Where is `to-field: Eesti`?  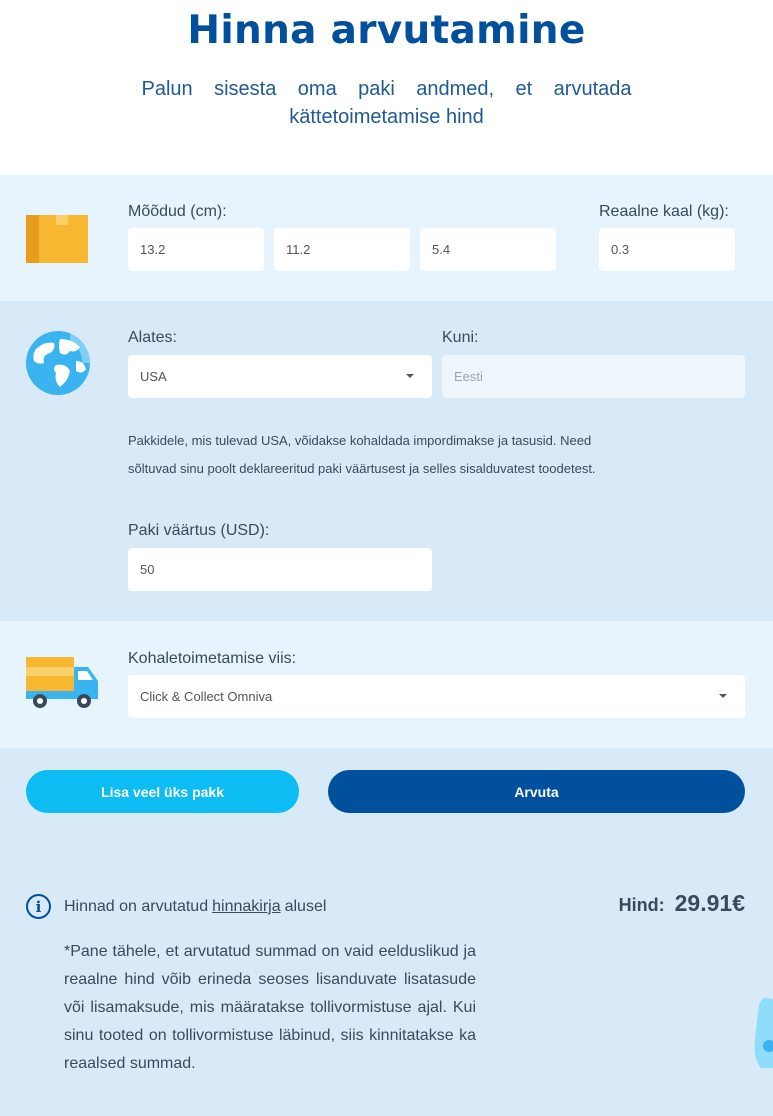 to-field: Eesti is located at coordinates (593, 376).